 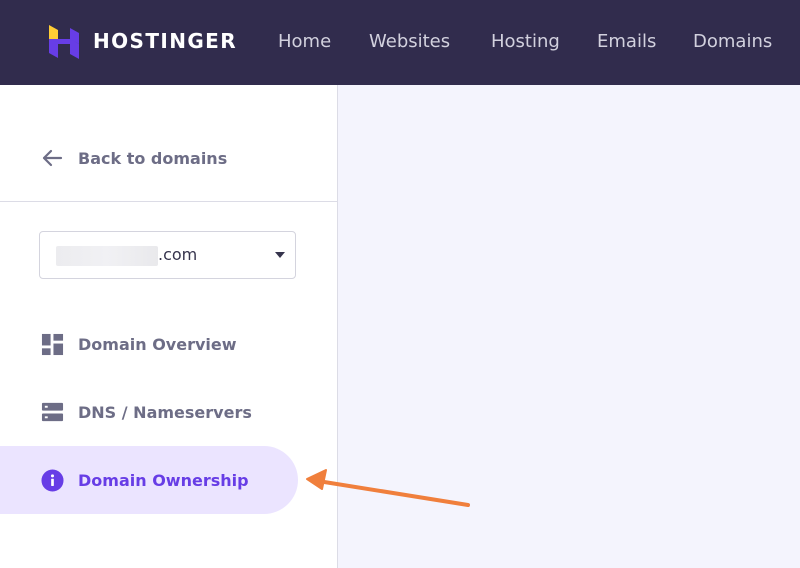 What do you see at coordinates (732, 41) in the screenshot?
I see `nav-domains: Domains` at bounding box center [732, 41].